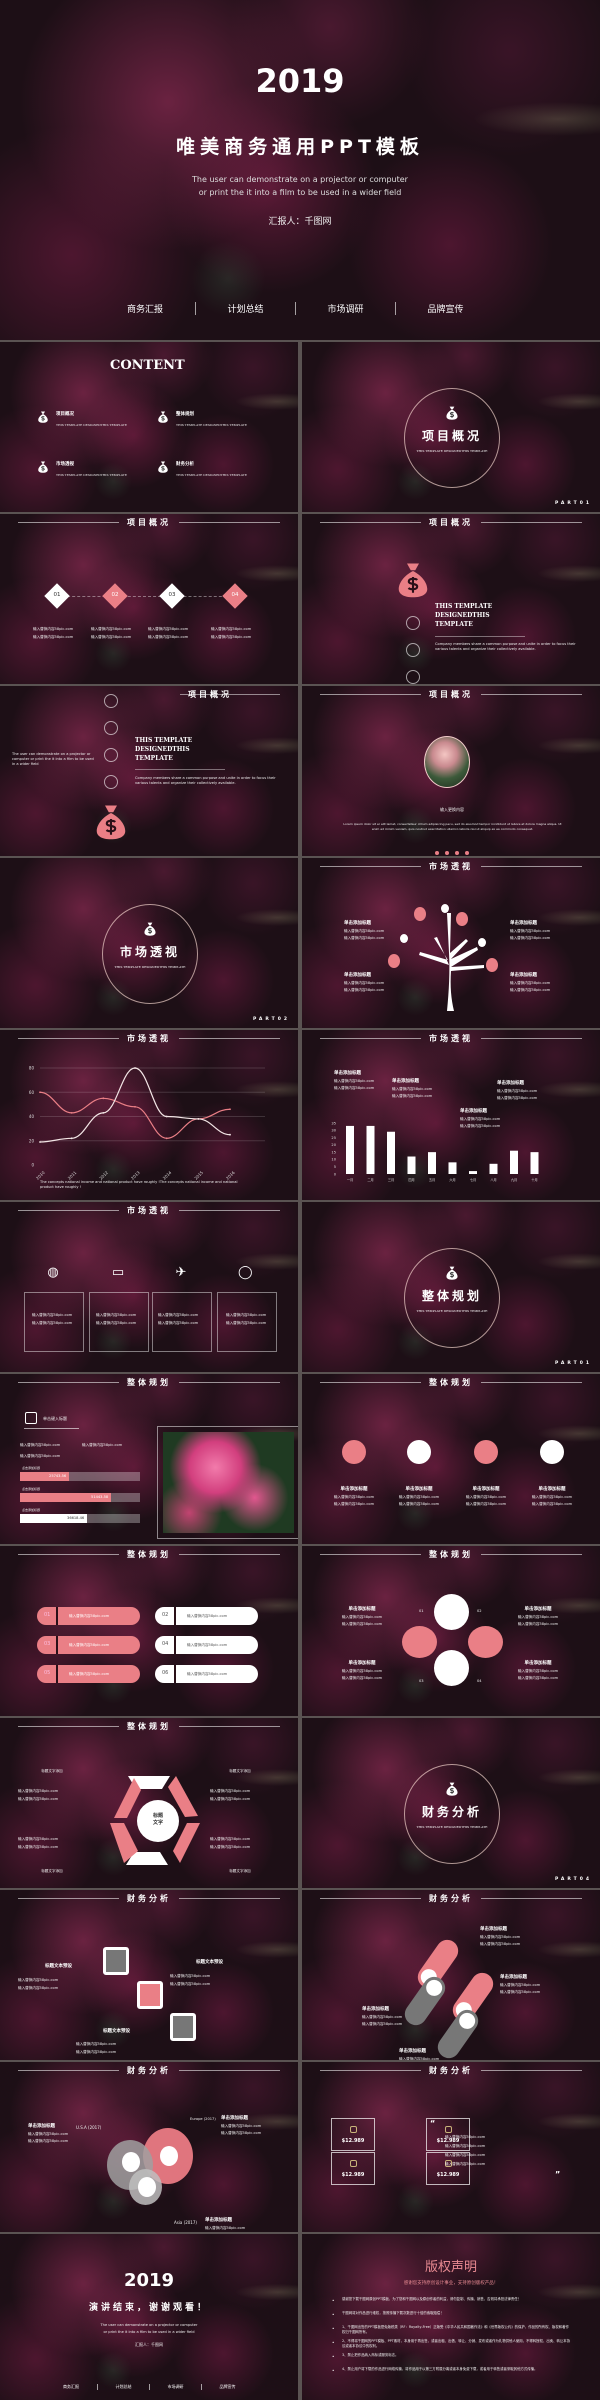 The width and height of the screenshot is (600, 2400). What do you see at coordinates (333, 1123) in the screenshot?
I see `y-tick-label: 35` at bounding box center [333, 1123].